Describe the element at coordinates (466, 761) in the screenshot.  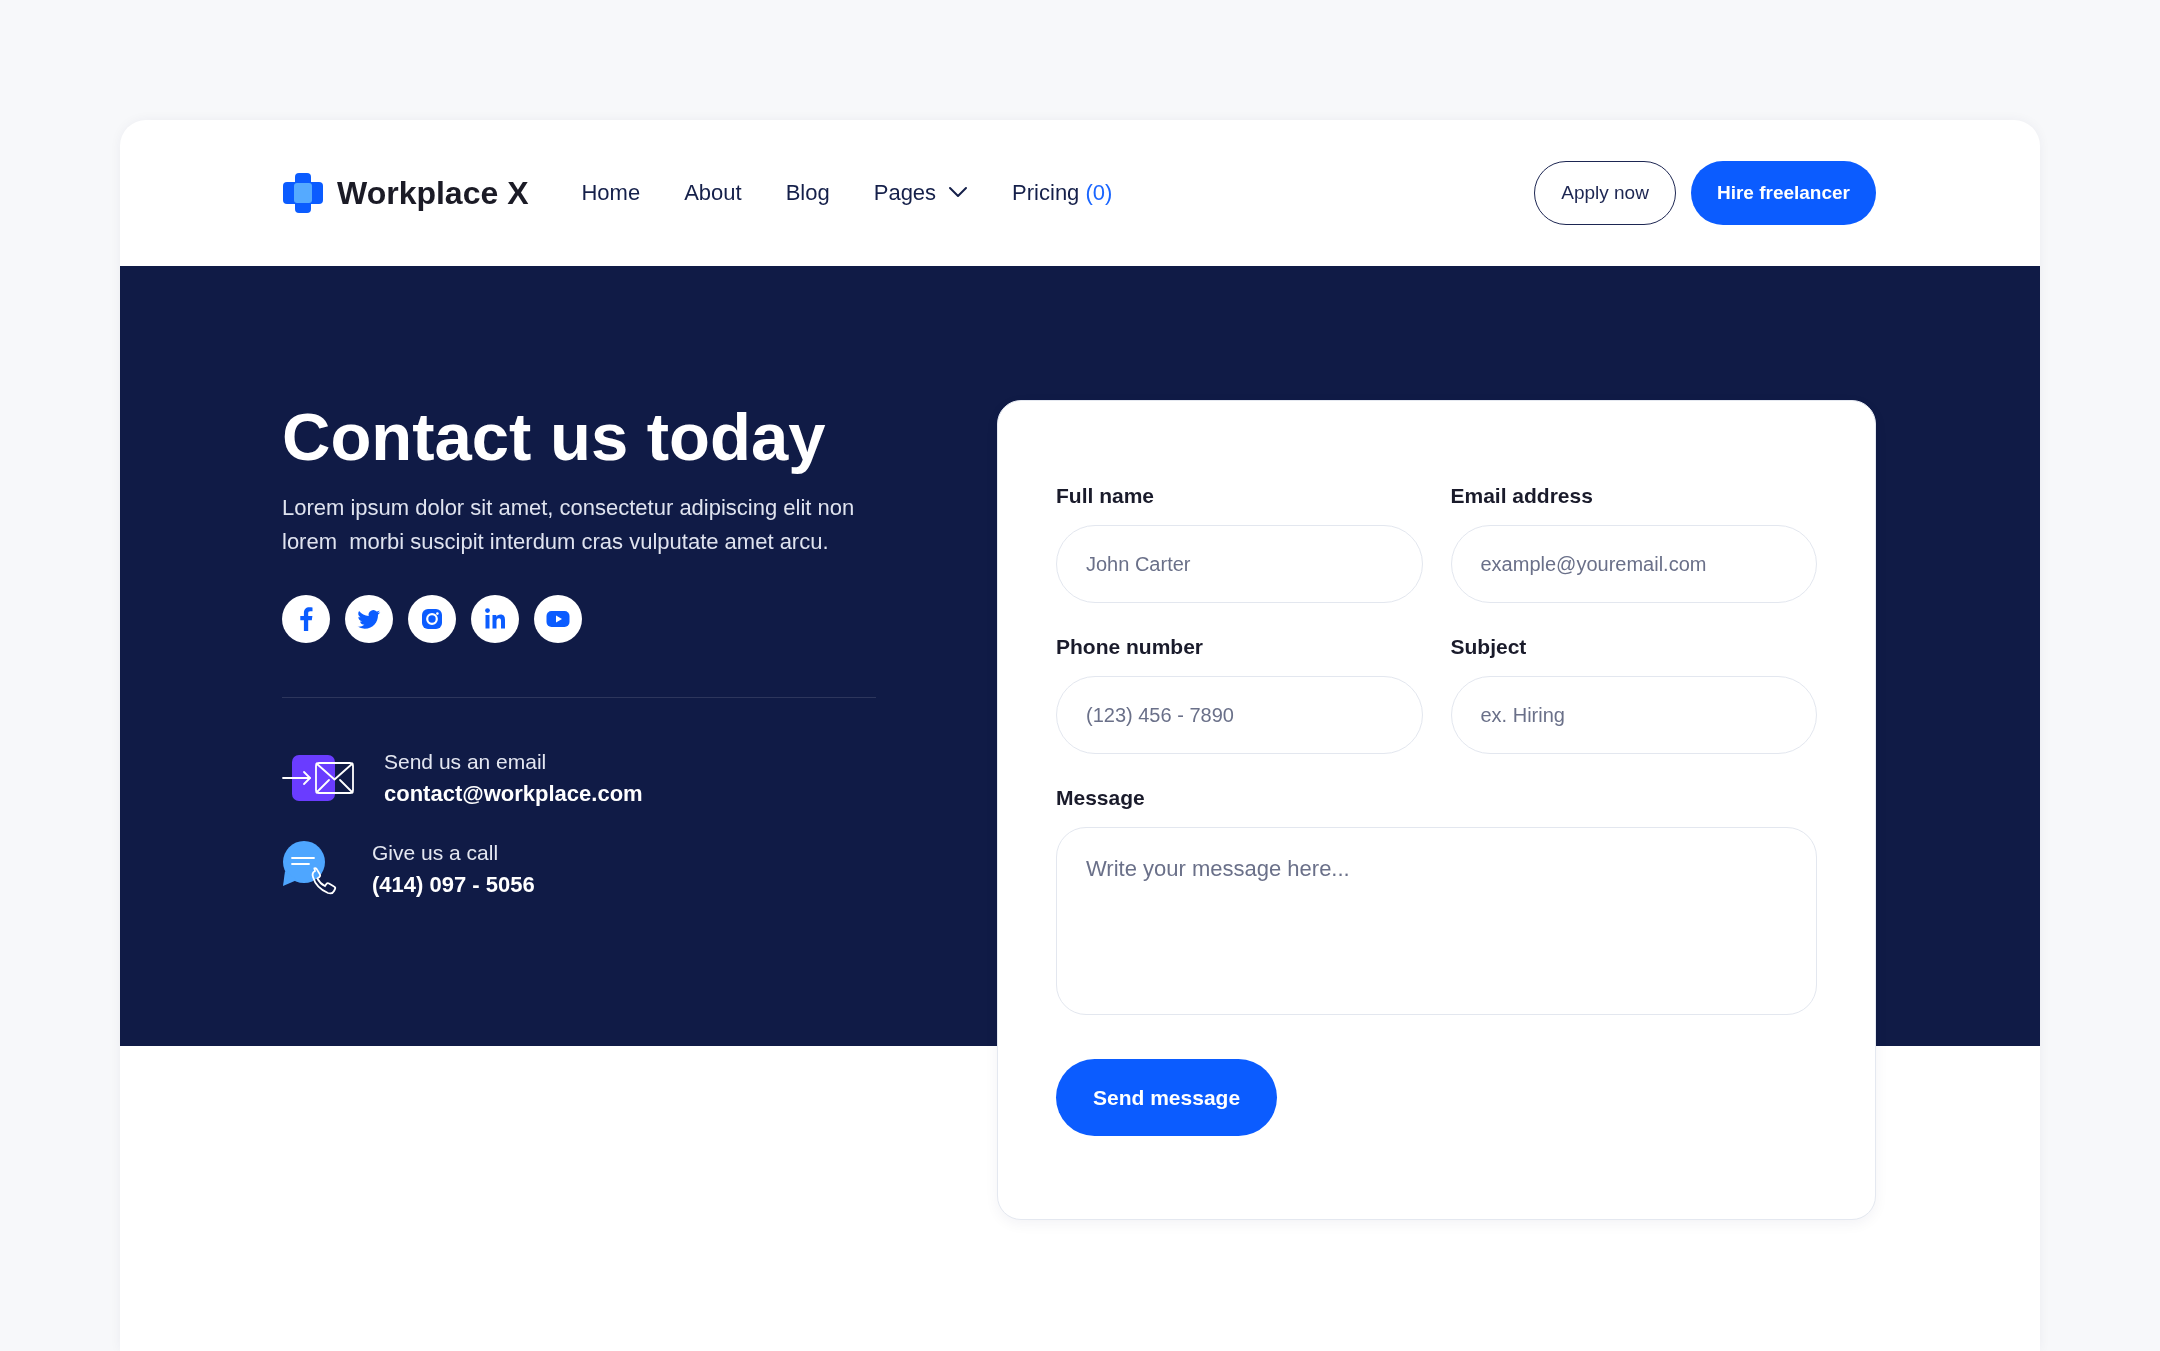
I see `contact-label: Send us an email` at that location.